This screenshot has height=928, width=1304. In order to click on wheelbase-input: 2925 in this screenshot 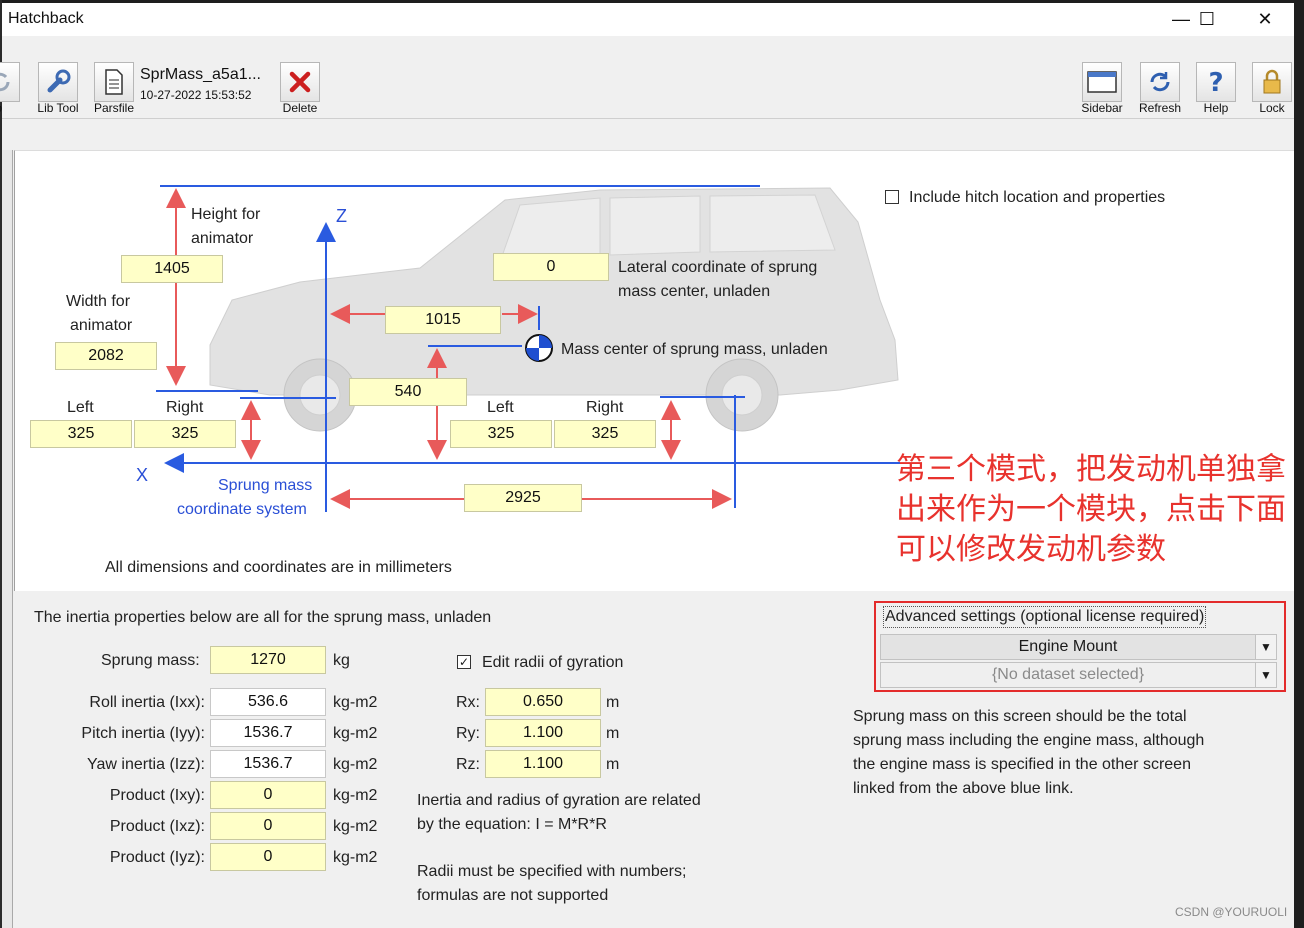, I will do `click(523, 498)`.